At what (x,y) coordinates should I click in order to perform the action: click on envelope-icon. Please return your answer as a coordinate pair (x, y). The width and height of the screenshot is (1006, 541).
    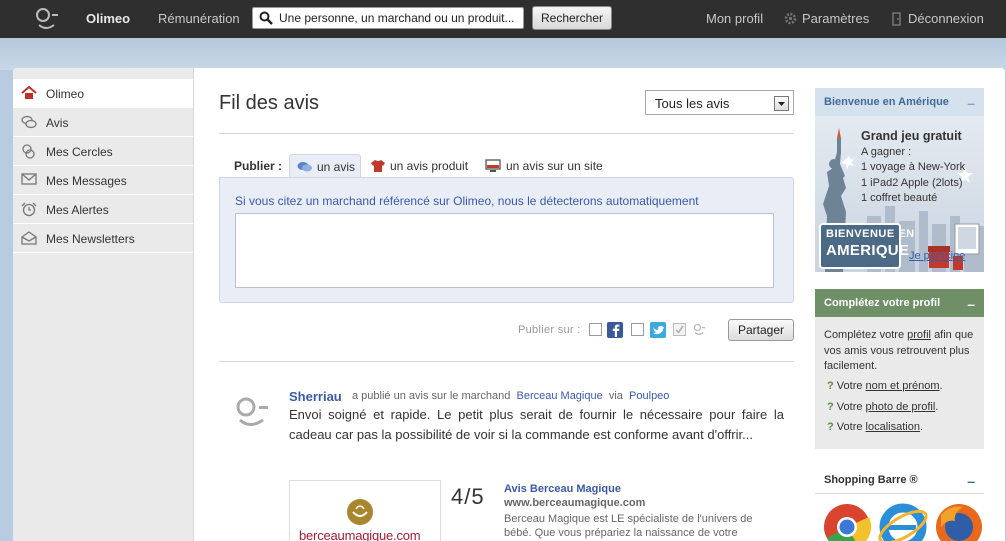
    Looking at the image, I should click on (29, 179).